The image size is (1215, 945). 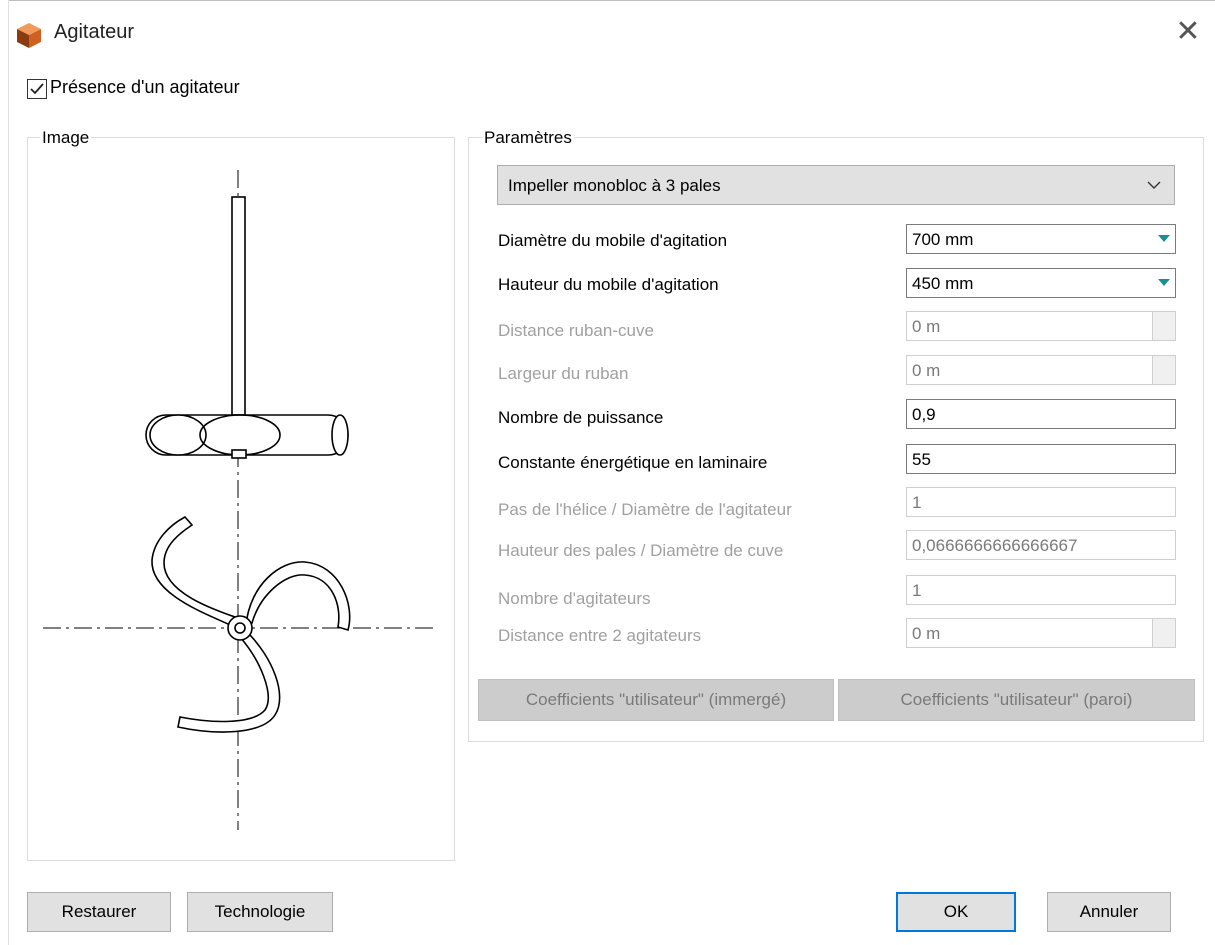 What do you see at coordinates (926, 633) in the screenshot?
I see `agitator-spacing-value: 0 m` at bounding box center [926, 633].